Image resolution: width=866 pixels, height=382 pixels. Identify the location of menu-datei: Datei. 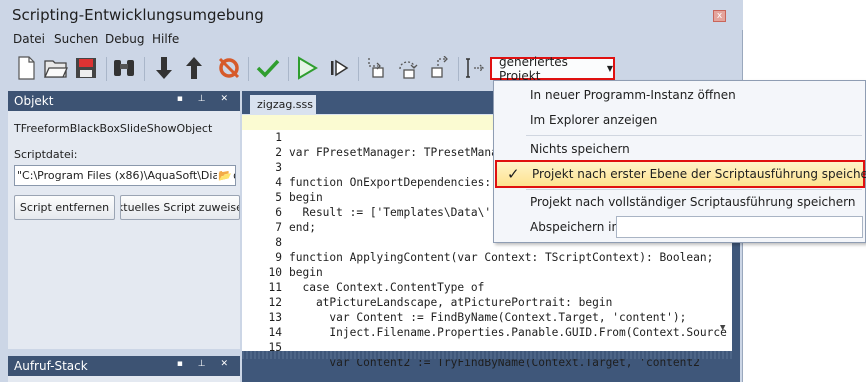
(29, 39).